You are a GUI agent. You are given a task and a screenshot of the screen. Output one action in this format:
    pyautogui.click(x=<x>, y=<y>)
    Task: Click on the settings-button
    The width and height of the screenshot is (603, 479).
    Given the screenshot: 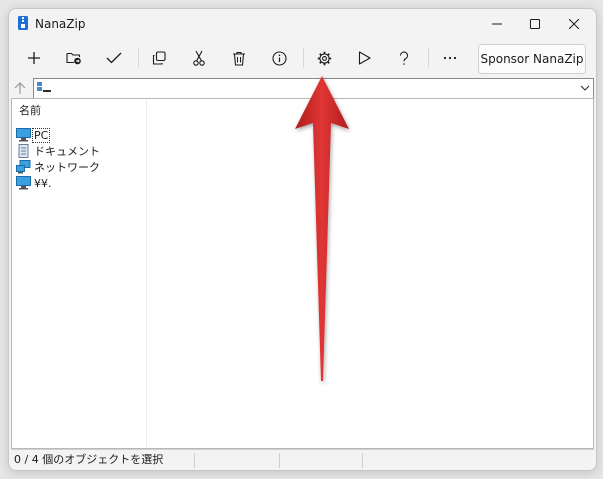 What is the action you would take?
    pyautogui.click(x=324, y=58)
    